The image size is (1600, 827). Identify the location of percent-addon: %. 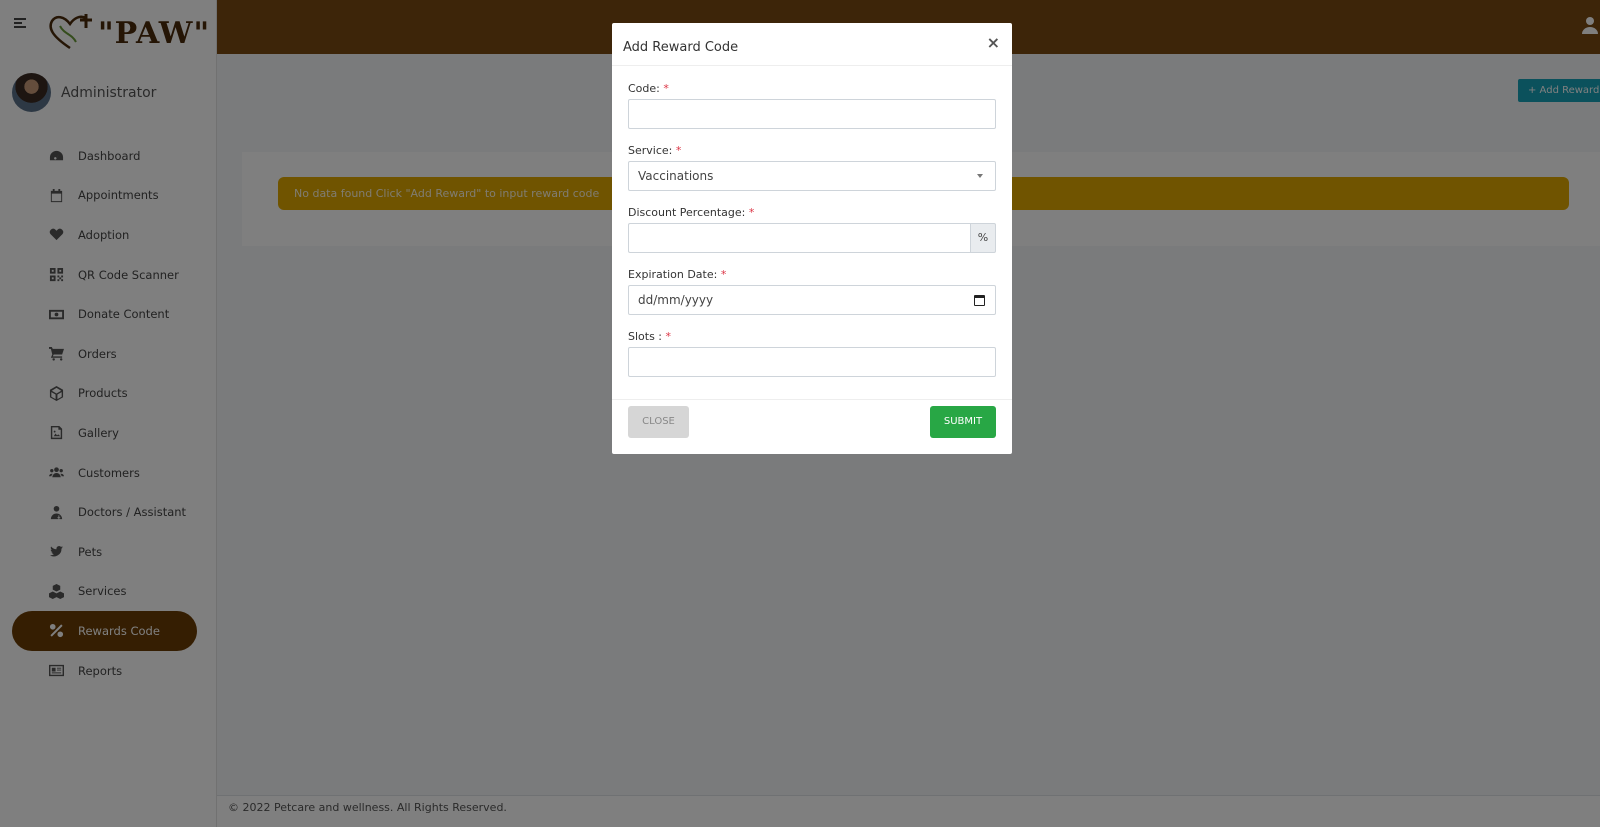
(983, 238).